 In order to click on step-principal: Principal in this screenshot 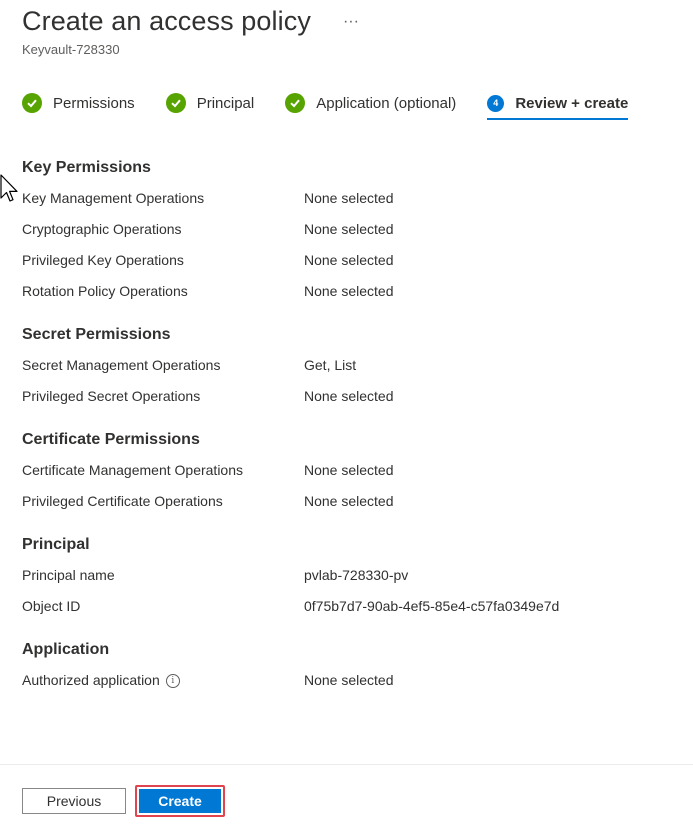, I will do `click(210, 103)`.